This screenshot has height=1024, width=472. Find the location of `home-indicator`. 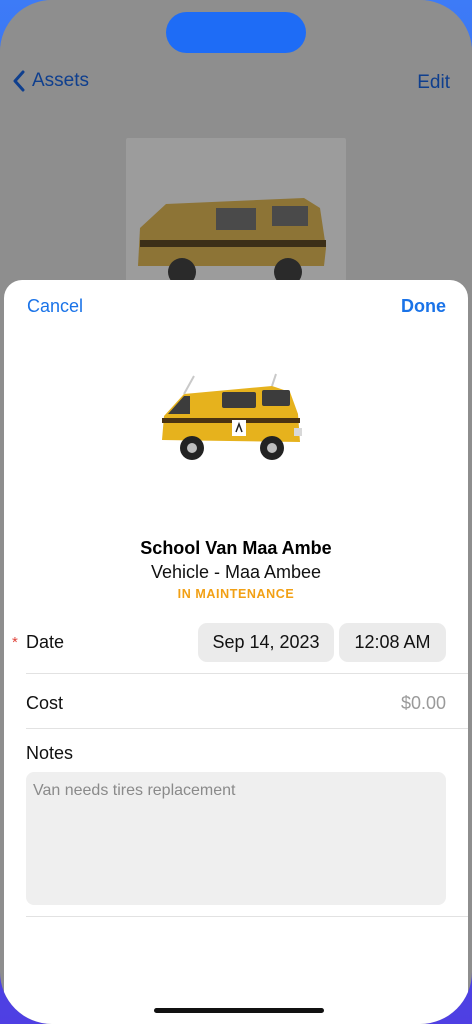

home-indicator is located at coordinates (239, 1010).